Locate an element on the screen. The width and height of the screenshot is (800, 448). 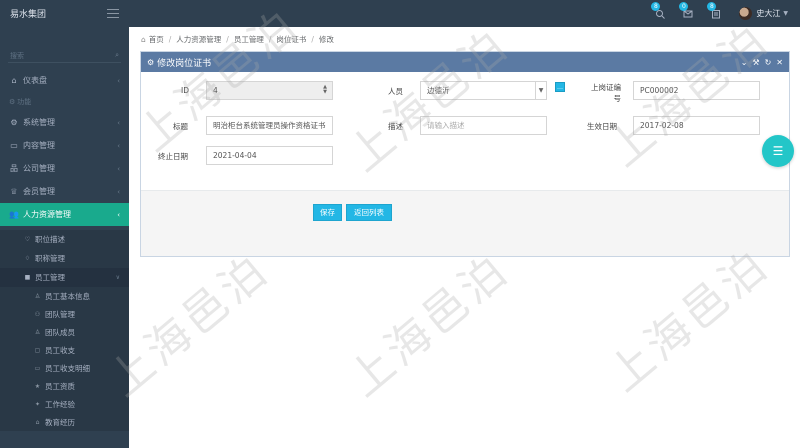
trophy-icon: ♕ is located at coordinates (14, 191).